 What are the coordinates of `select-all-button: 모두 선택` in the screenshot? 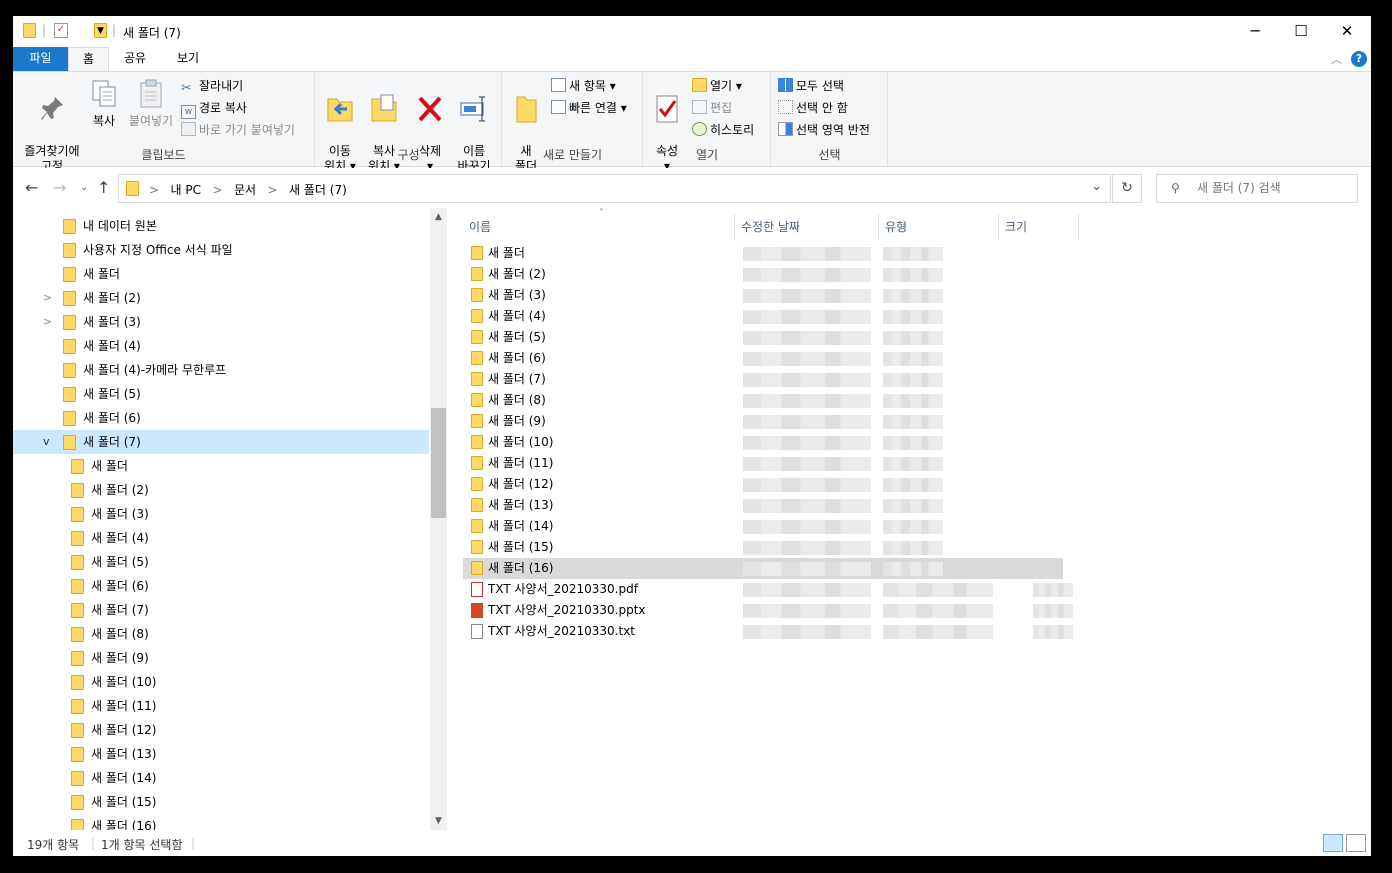 It's located at (811, 86).